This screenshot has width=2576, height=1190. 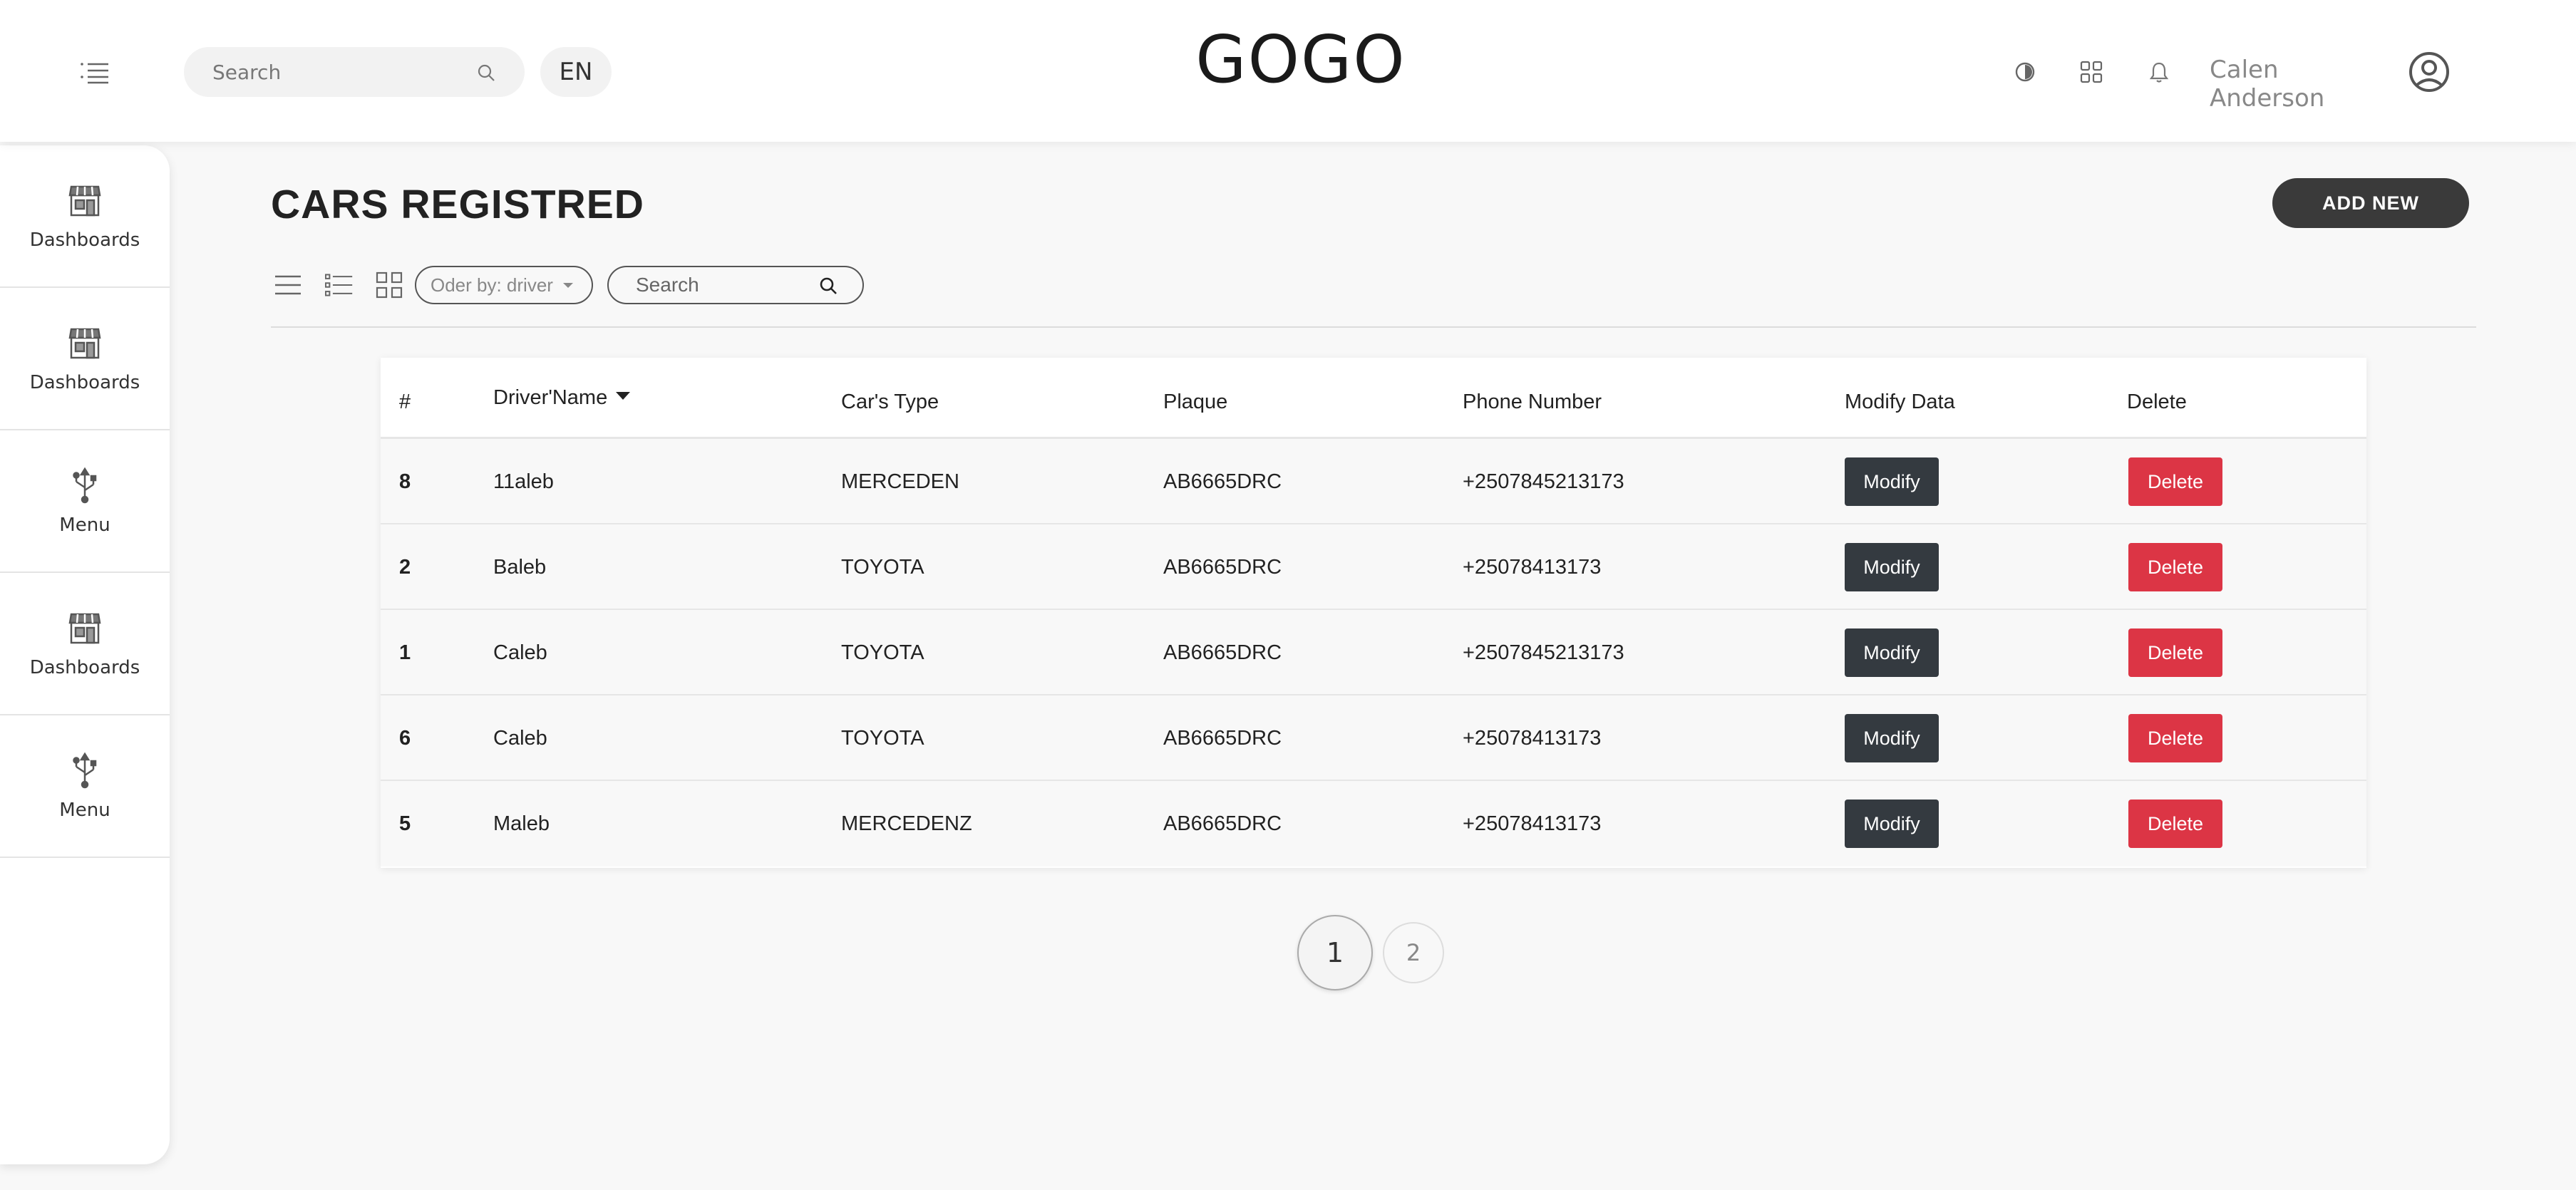 I want to click on header-driver-name: Driver'Name, so click(x=562, y=398).